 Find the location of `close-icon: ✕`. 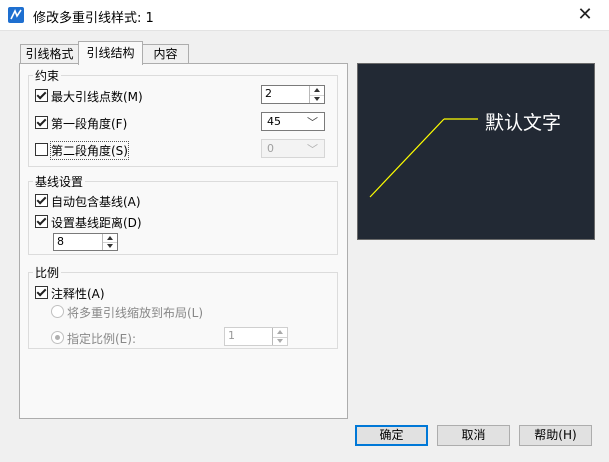

close-icon: ✕ is located at coordinates (585, 15).